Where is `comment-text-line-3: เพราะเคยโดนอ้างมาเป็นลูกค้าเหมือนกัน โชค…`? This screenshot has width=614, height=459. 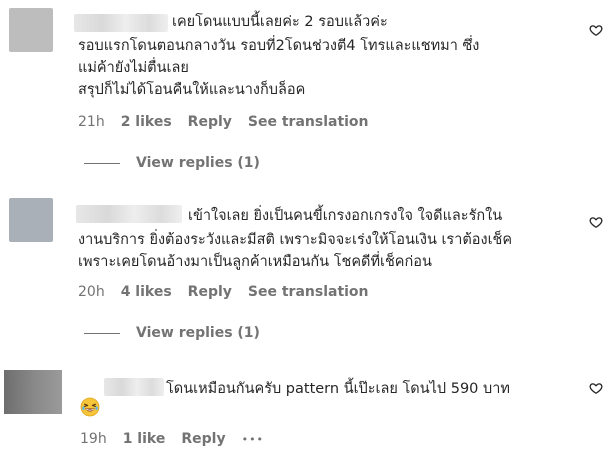 comment-text-line-3: เพราะเคยโดนอ้างมาเป็นลูกค้าเหมือนกัน โชค… is located at coordinates (255, 262).